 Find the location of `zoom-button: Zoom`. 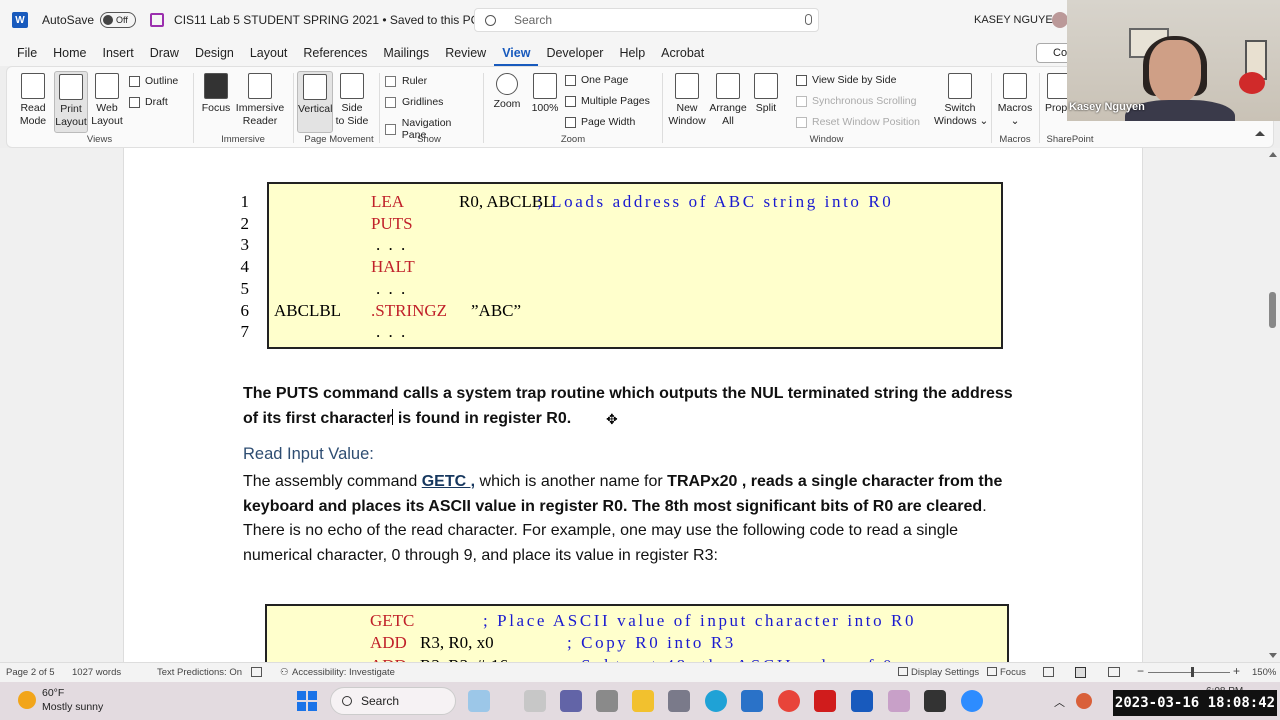

zoom-button: Zoom is located at coordinates (507, 91).